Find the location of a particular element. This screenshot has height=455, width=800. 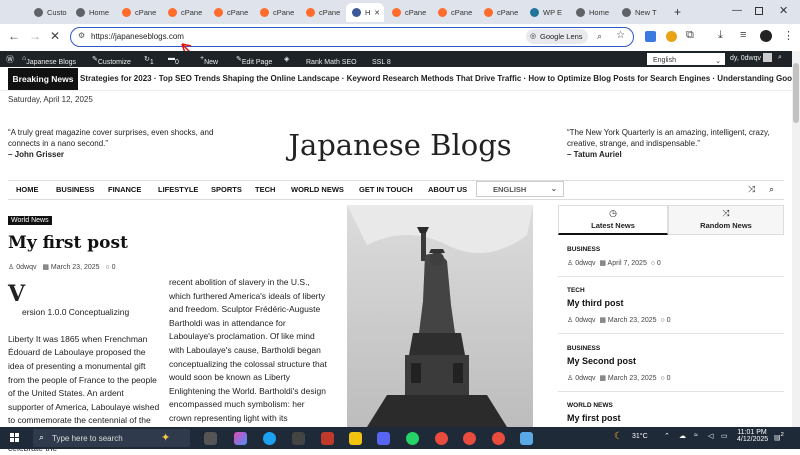

search-toggle-icon: ⌕ is located at coordinates (771, 189).